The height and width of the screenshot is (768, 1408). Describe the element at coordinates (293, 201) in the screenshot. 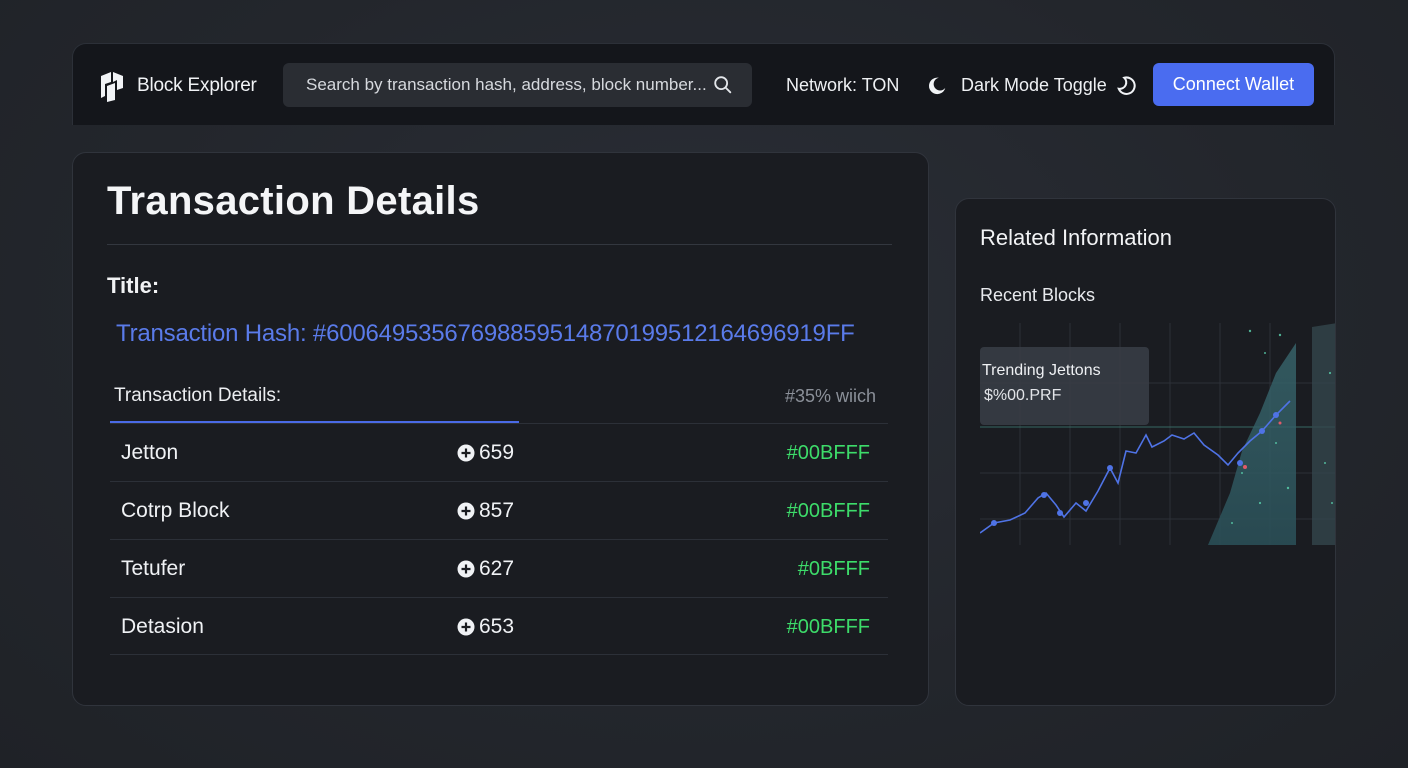

I see `page-title: Transaction Details` at that location.